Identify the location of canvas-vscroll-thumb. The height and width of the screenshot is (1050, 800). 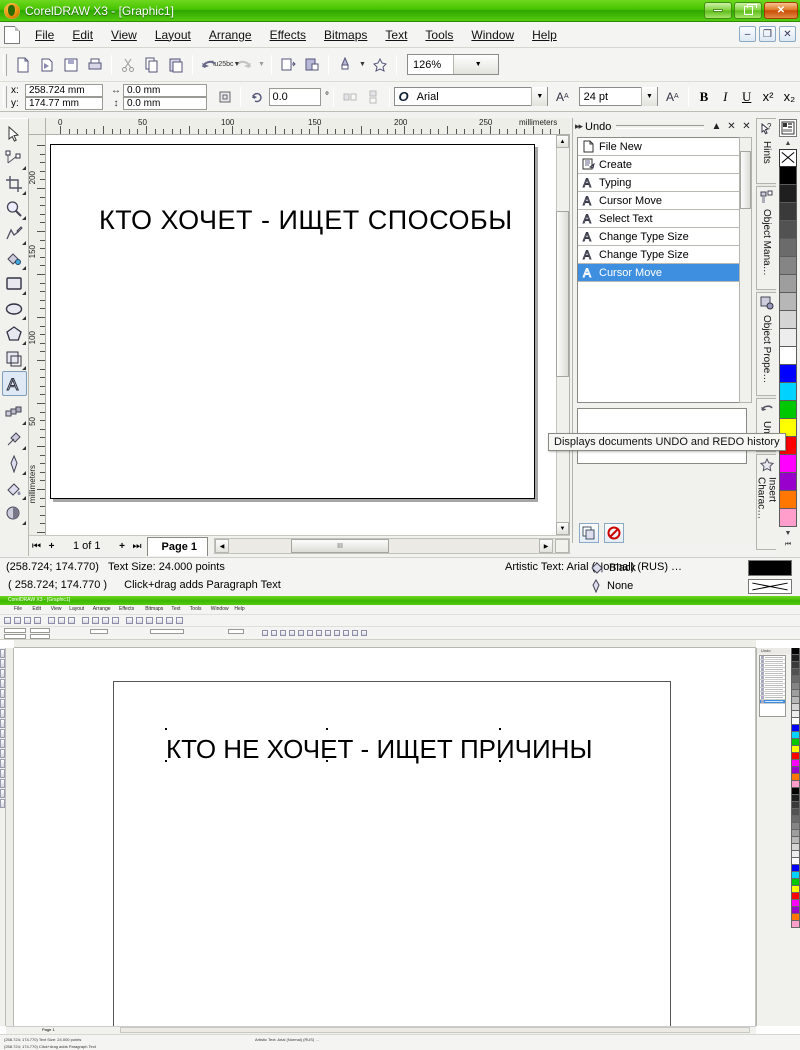
(562, 294).